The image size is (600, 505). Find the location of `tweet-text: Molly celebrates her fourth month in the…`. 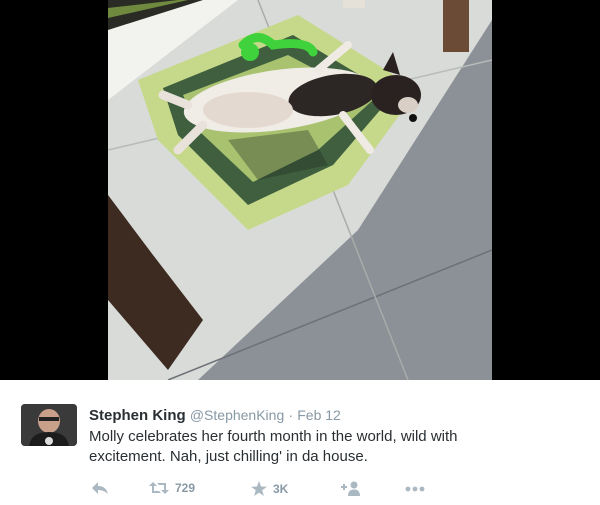

tweet-text: Molly celebrates her fourth month in the… is located at coordinates (309, 447).